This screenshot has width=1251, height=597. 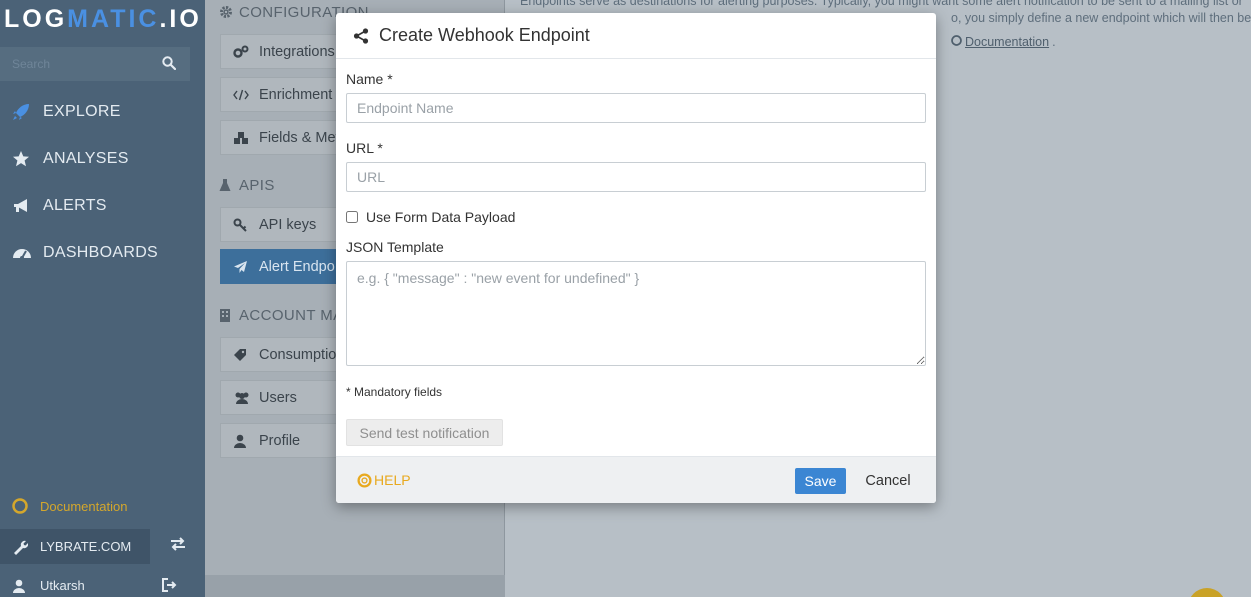 I want to click on nav-analyses: ANALYSES, so click(x=102, y=159).